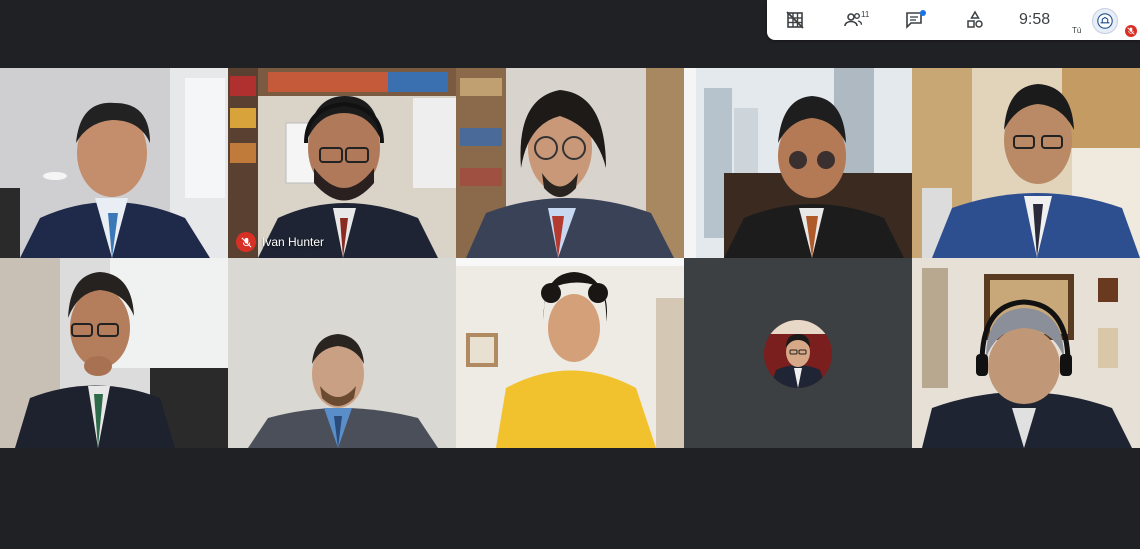 The image size is (1140, 549). I want to click on participant-avatar, so click(798, 354).